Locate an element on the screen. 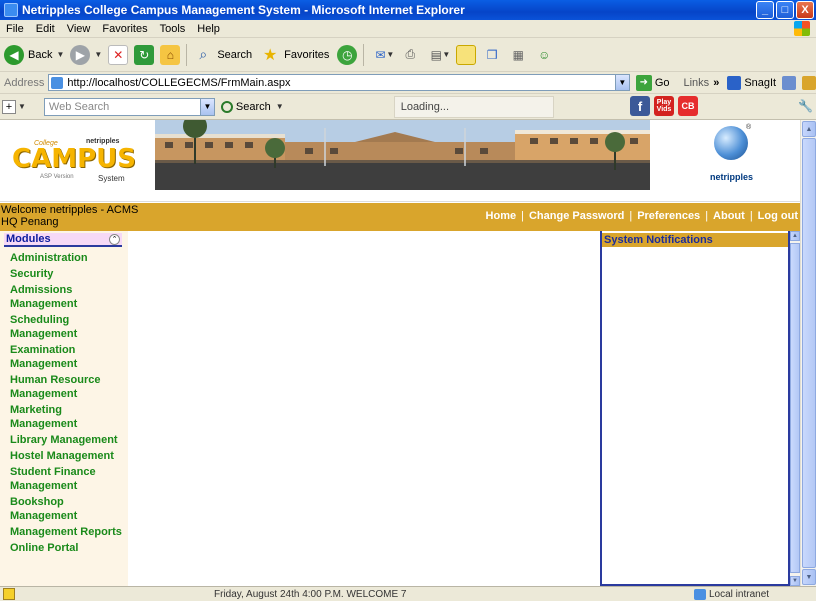  snagit-button: SnagIt is located at coordinates (752, 82).